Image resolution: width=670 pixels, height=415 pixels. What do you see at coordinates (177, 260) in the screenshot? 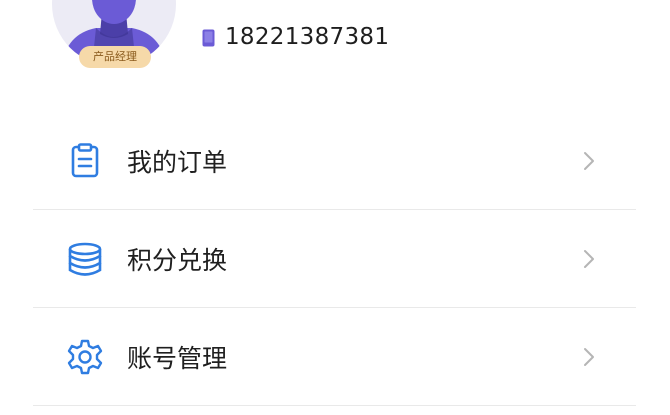
I see `menu-item-label: 积分兑换` at bounding box center [177, 260].